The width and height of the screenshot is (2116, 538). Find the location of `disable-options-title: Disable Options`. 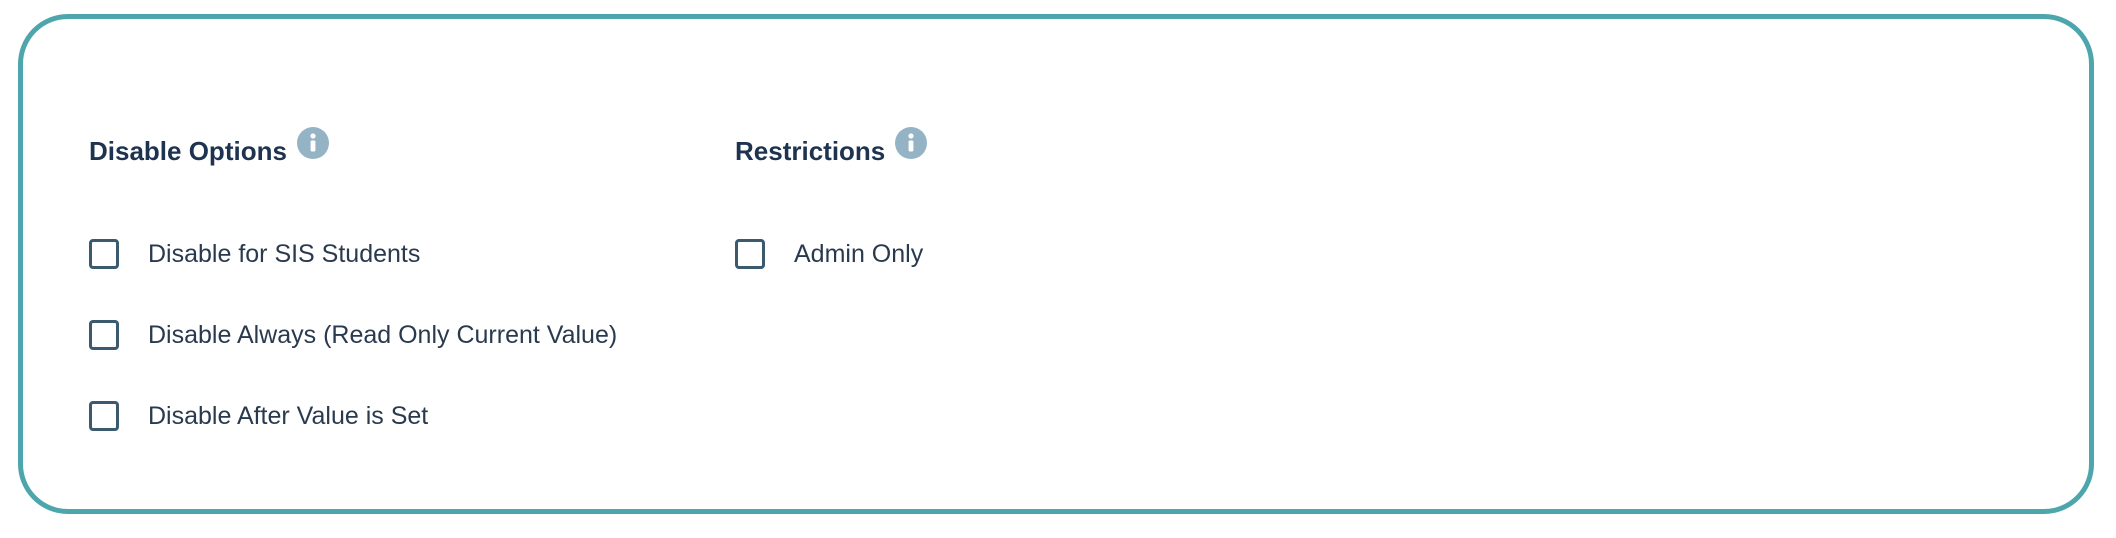

disable-options-title: Disable Options is located at coordinates (188, 151).